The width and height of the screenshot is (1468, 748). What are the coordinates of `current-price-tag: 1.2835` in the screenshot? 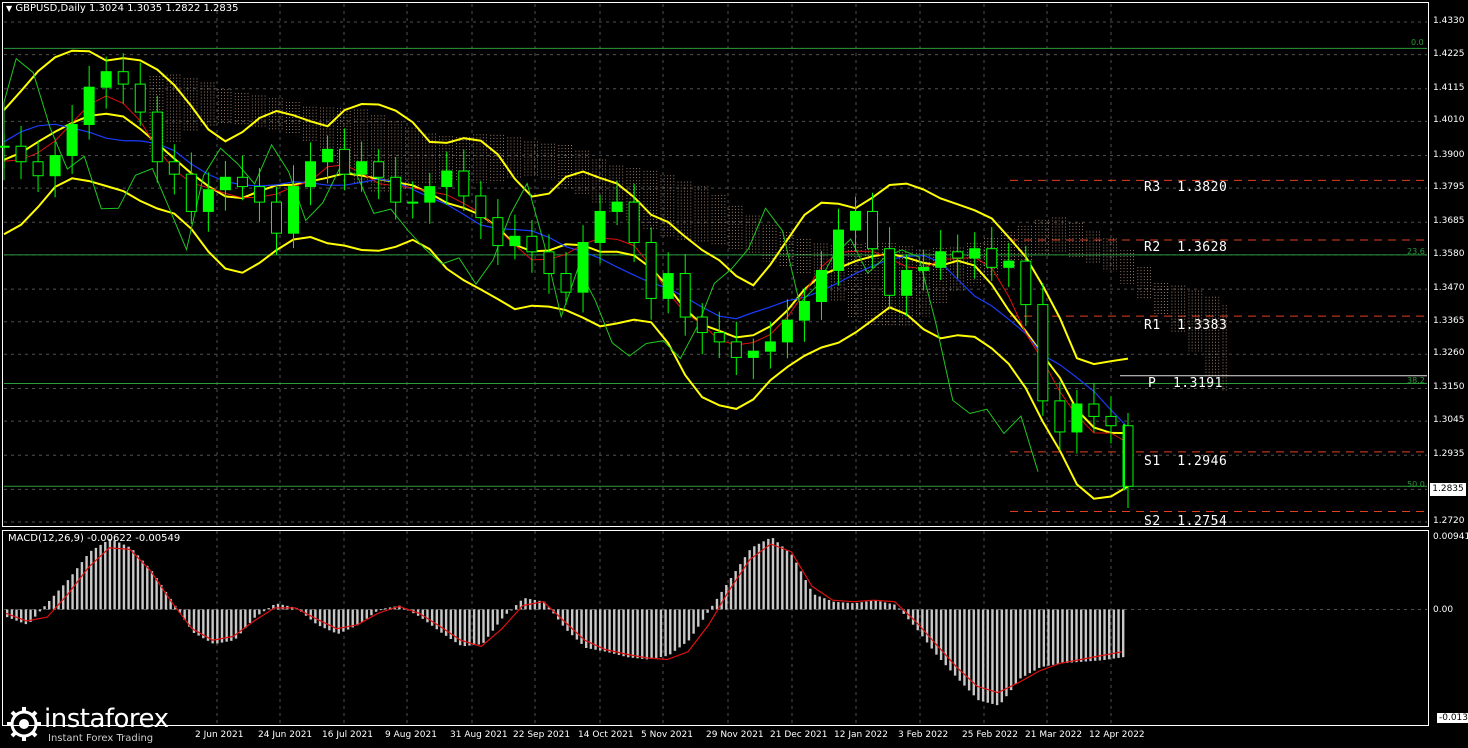 It's located at (1448, 489).